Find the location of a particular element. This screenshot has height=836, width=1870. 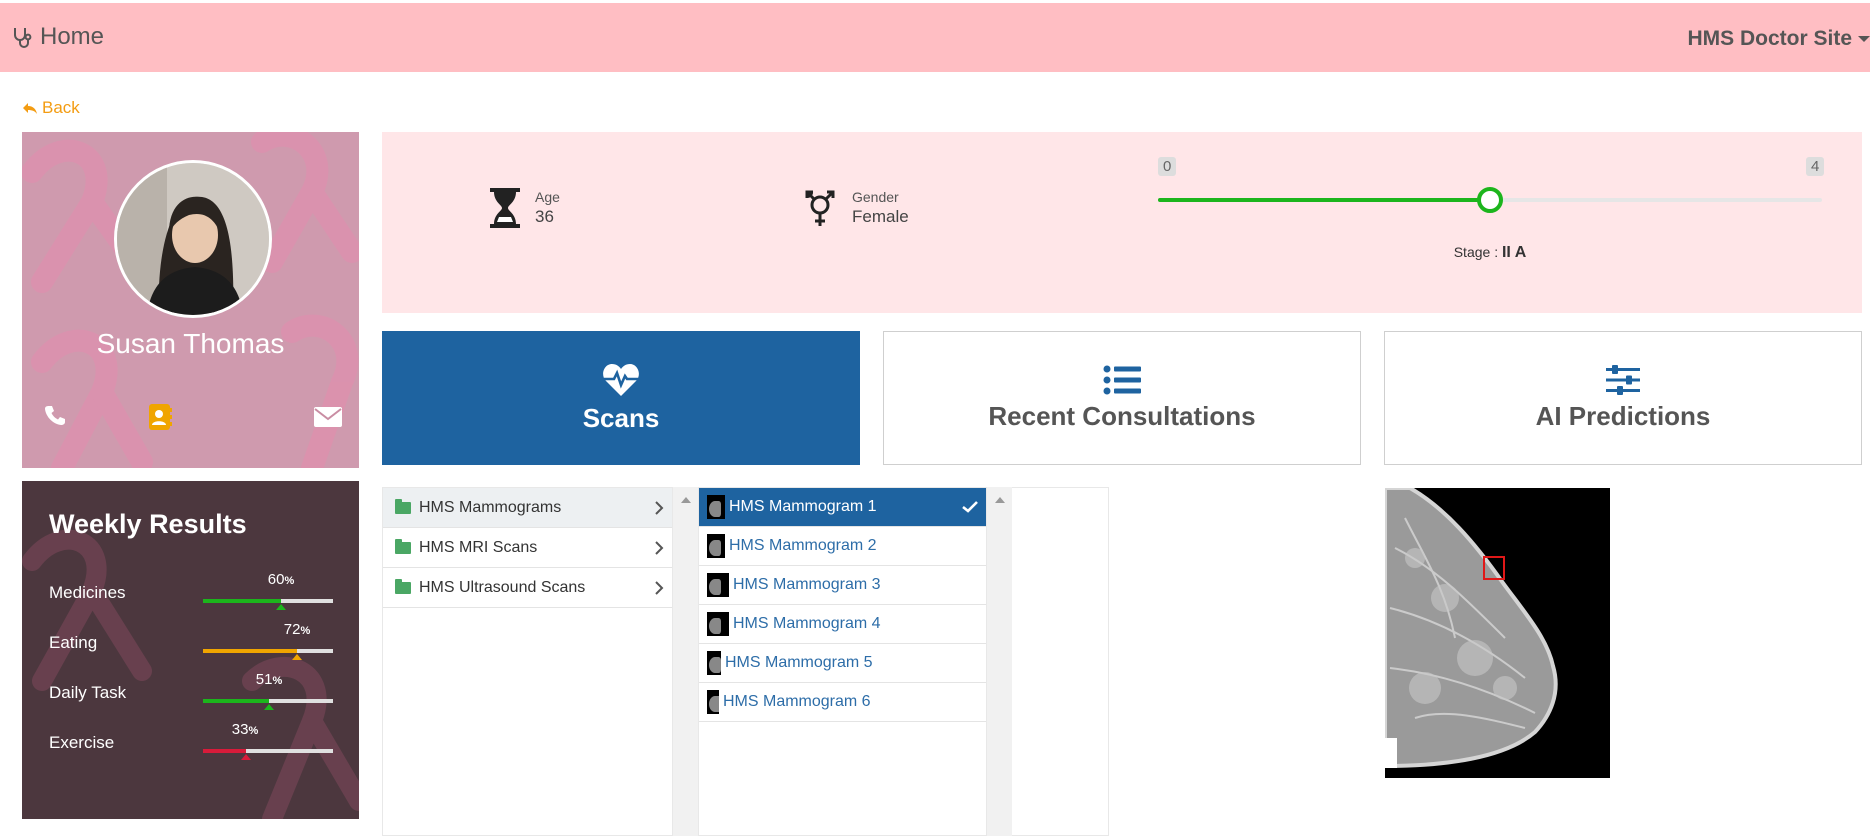

reply-arrow-icon is located at coordinates (30, 108).